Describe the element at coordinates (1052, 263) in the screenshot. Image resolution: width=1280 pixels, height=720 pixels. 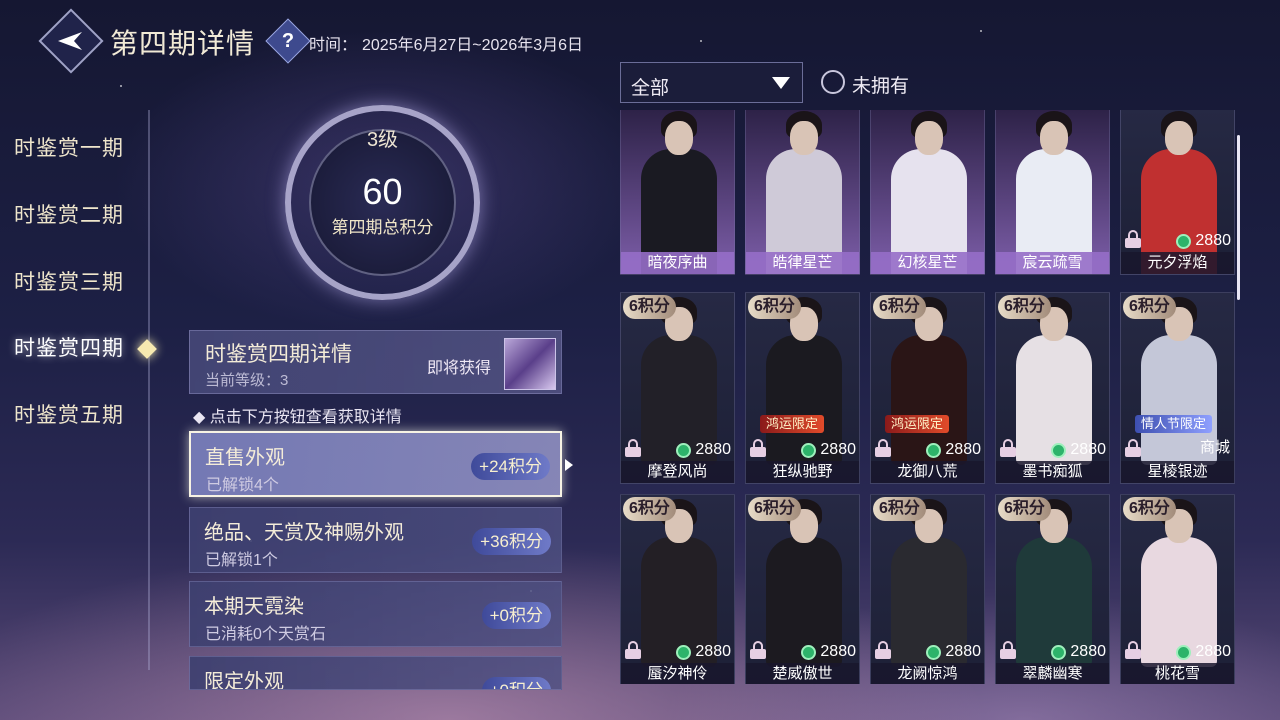
I see `outfit-name: 宸云疏雪` at that location.